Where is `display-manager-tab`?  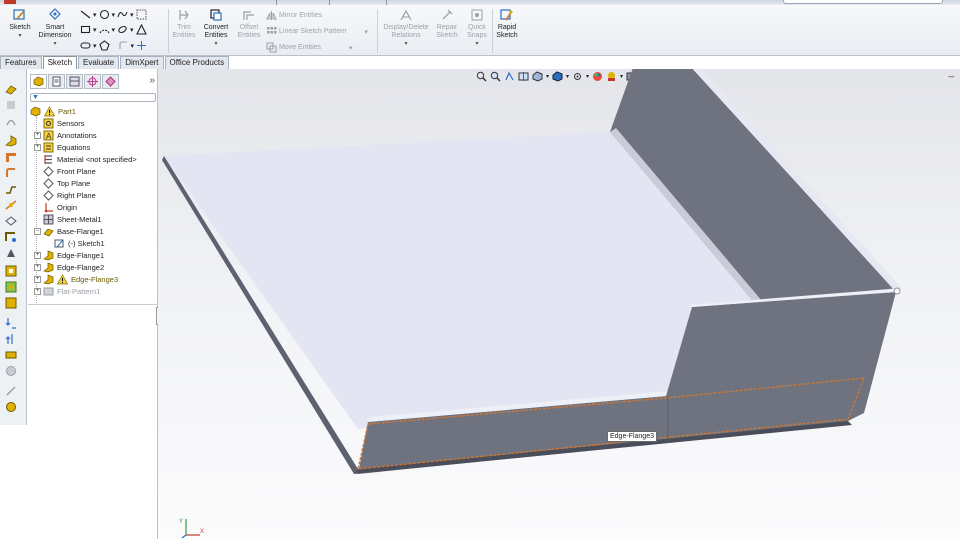
display-manager-tab is located at coordinates (110, 81).